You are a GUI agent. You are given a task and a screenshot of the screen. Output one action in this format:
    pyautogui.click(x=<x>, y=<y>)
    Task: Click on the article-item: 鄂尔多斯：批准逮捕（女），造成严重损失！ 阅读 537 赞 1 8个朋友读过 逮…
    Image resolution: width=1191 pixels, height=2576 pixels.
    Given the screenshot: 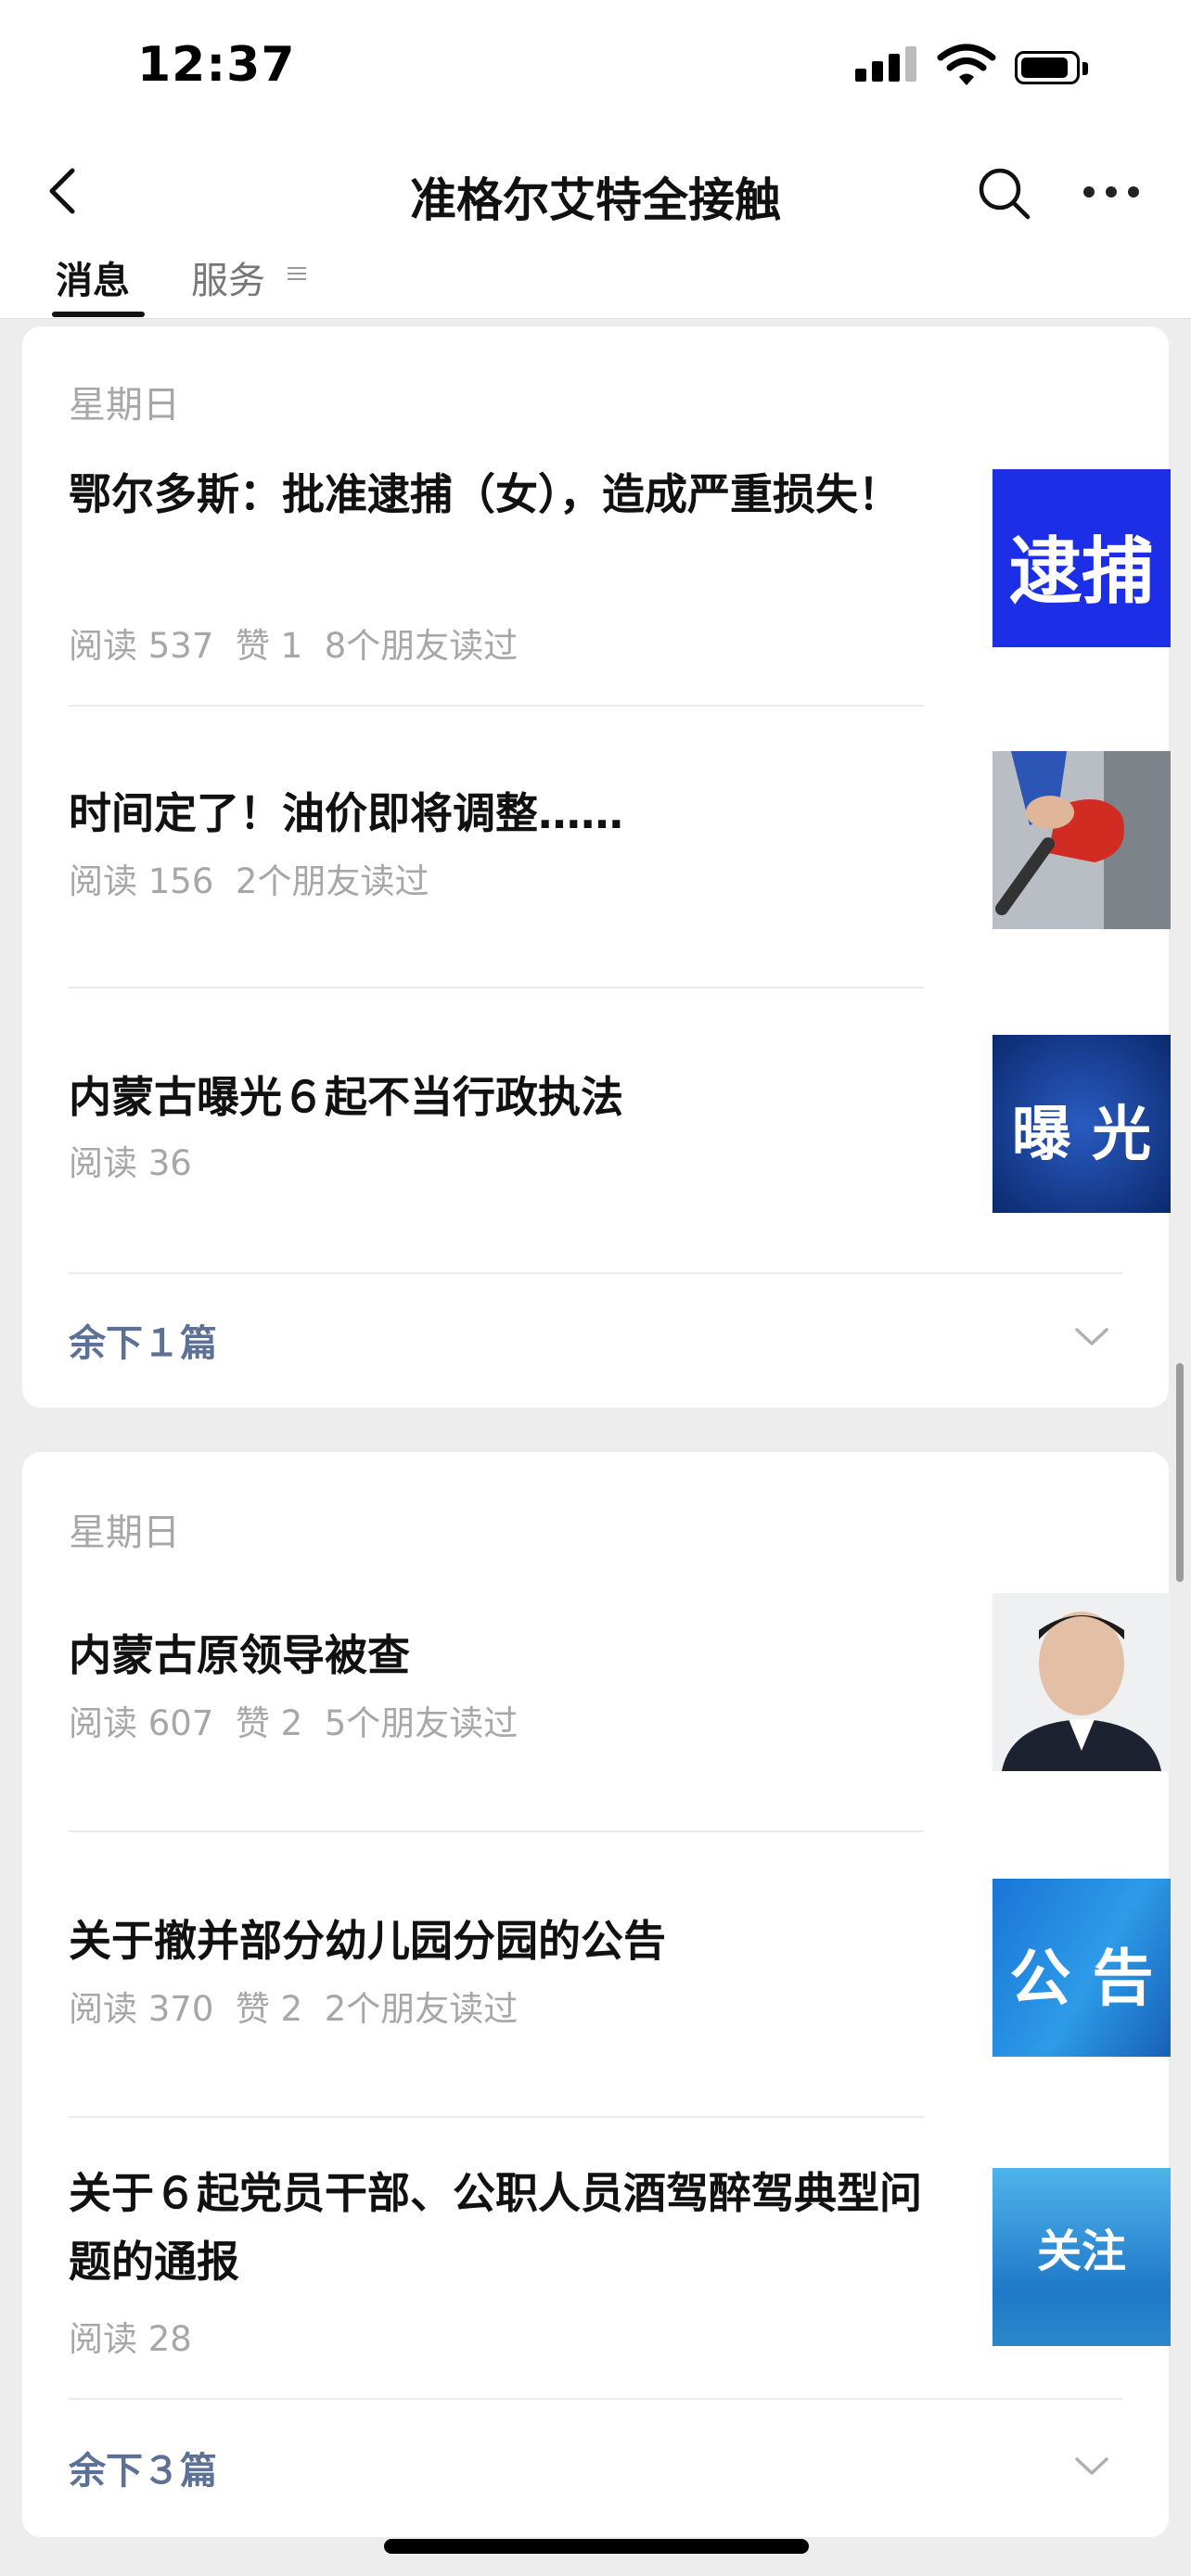 What is the action you would take?
    pyautogui.click(x=620, y=580)
    